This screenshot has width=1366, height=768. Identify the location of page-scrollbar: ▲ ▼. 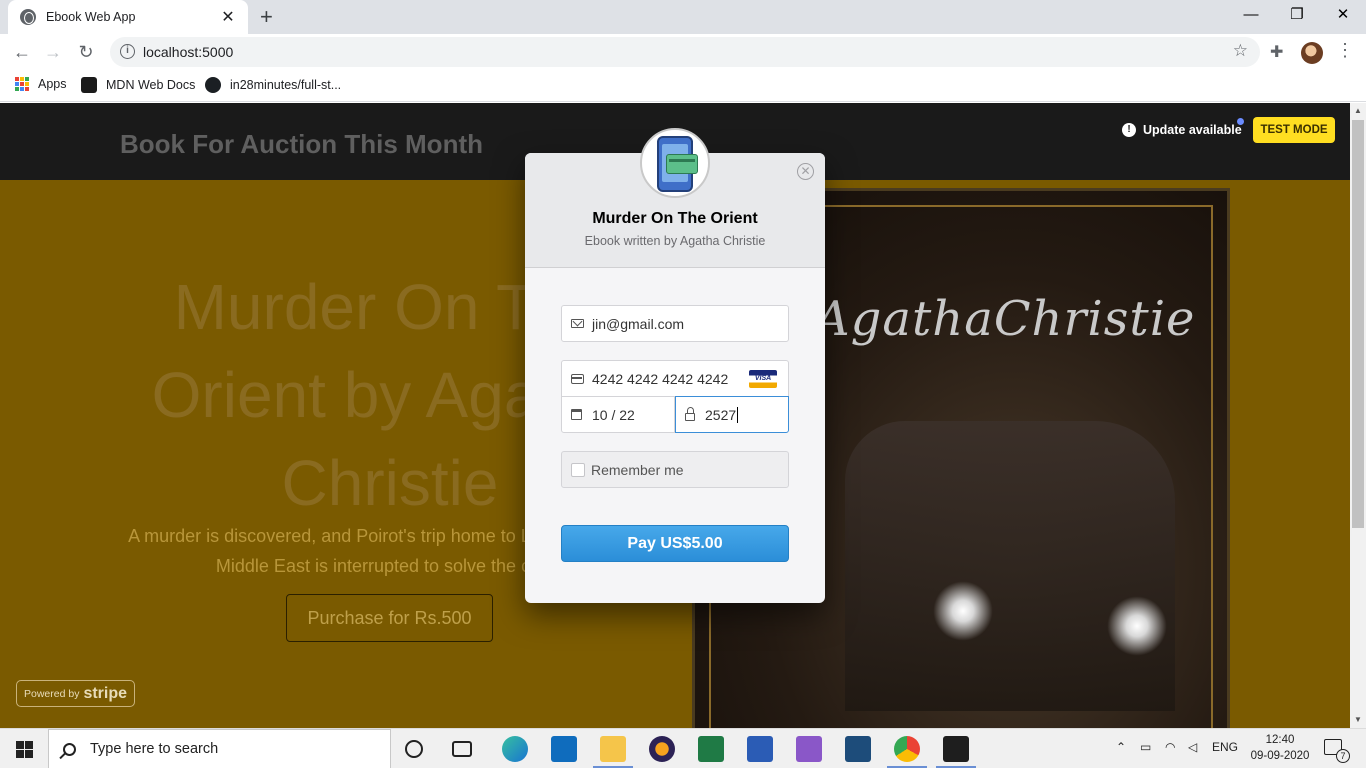
(1358, 415).